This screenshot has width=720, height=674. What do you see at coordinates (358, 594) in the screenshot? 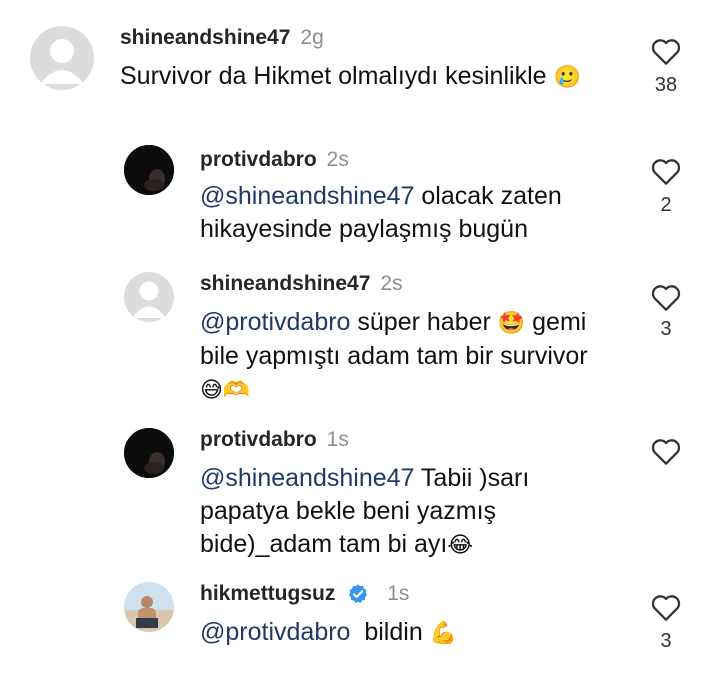
I see `verified-badge-icon` at bounding box center [358, 594].